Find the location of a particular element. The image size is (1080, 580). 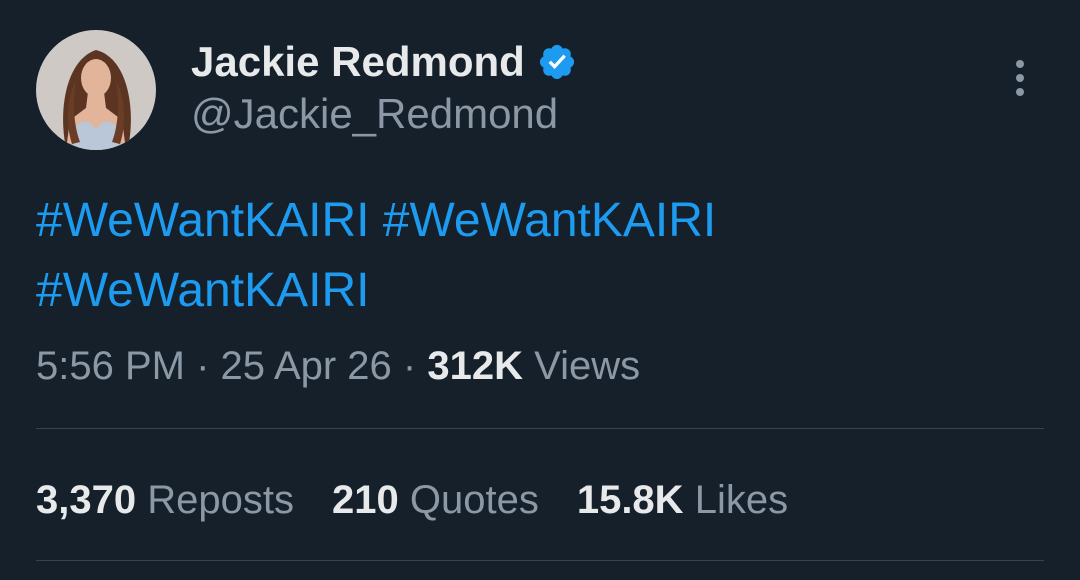

avatar-photo is located at coordinates (96, 90).